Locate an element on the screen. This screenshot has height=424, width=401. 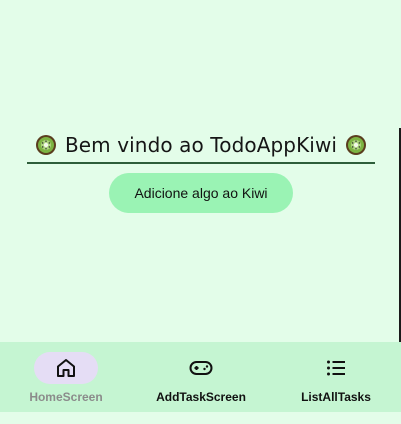
nav-label-add-task: AddTaskScreen is located at coordinates (201, 397).